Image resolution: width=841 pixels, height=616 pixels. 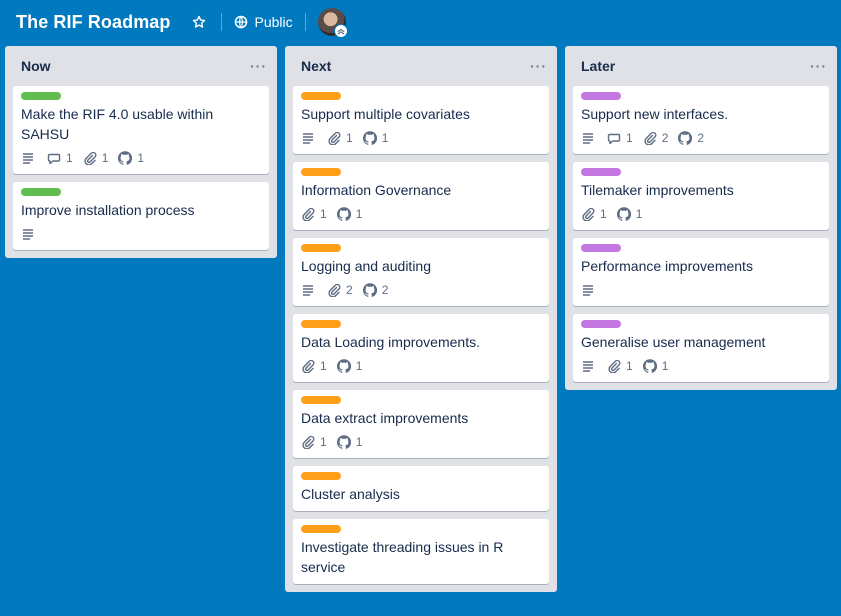 I want to click on list-header: Now ···, so click(x=141, y=66).